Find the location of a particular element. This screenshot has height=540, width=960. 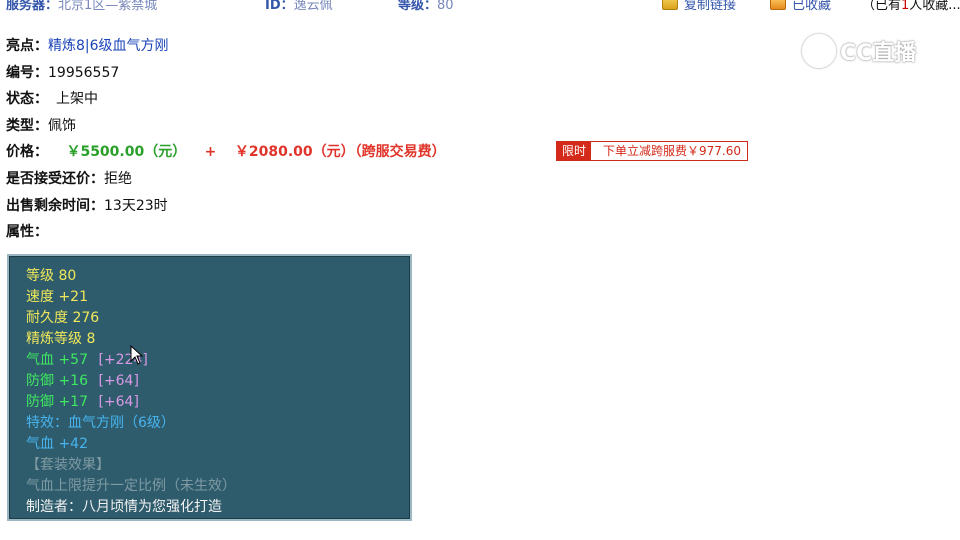

attr-defense-2-value: 防御 +17 is located at coordinates (57, 402).